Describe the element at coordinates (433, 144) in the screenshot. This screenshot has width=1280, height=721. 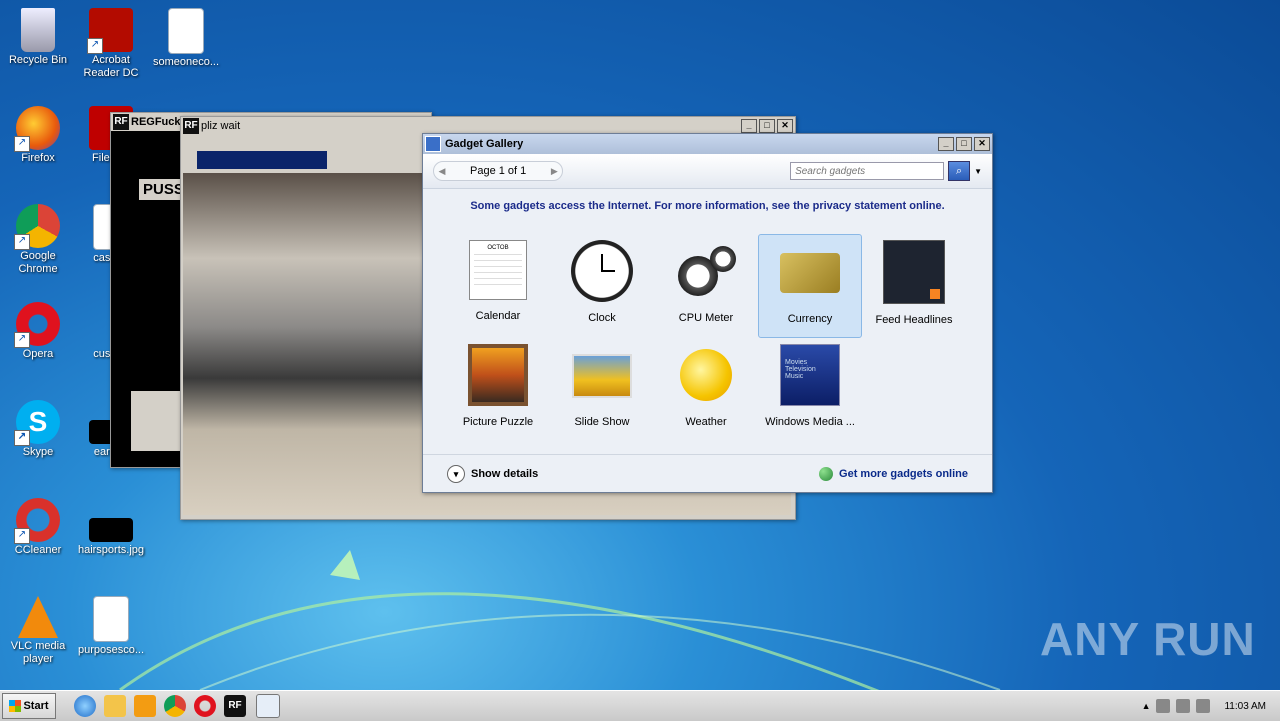
I see `gadget-gallery-icon` at that location.